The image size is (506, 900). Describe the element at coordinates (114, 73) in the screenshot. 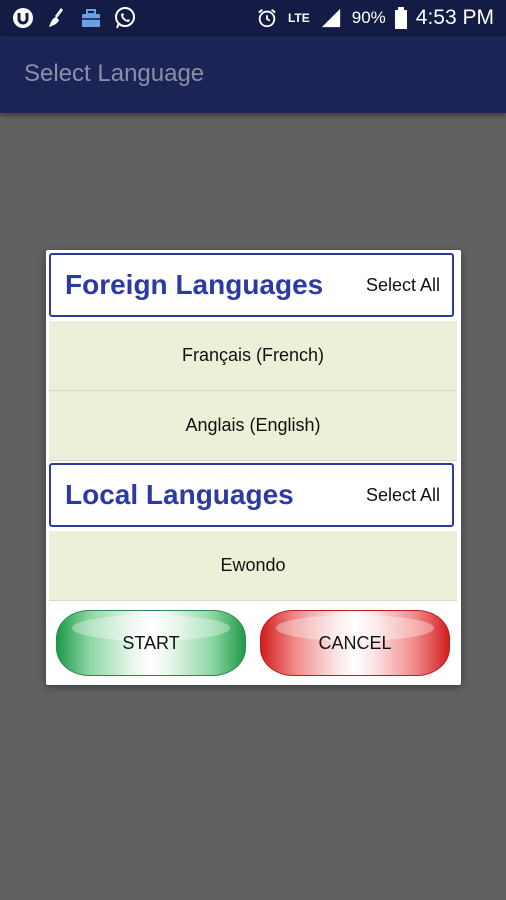

I see `page-title: Select Language` at that location.